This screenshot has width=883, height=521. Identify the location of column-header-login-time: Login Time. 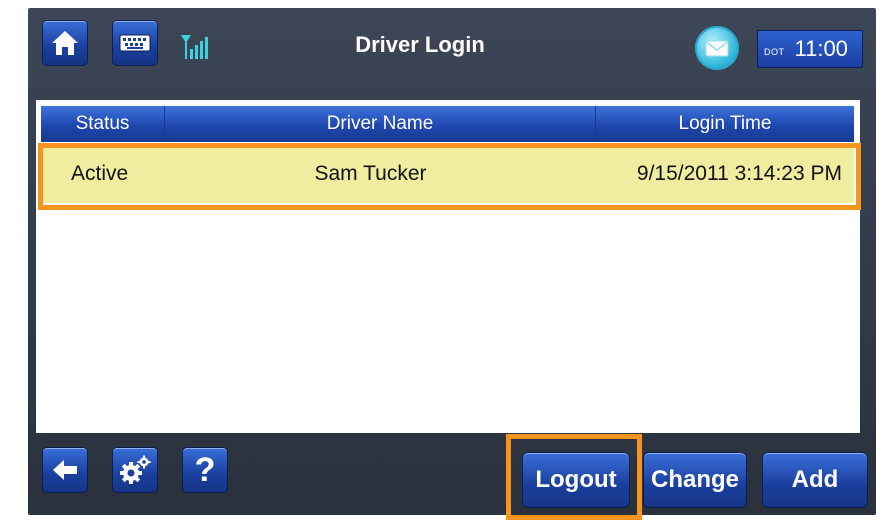
(725, 124).